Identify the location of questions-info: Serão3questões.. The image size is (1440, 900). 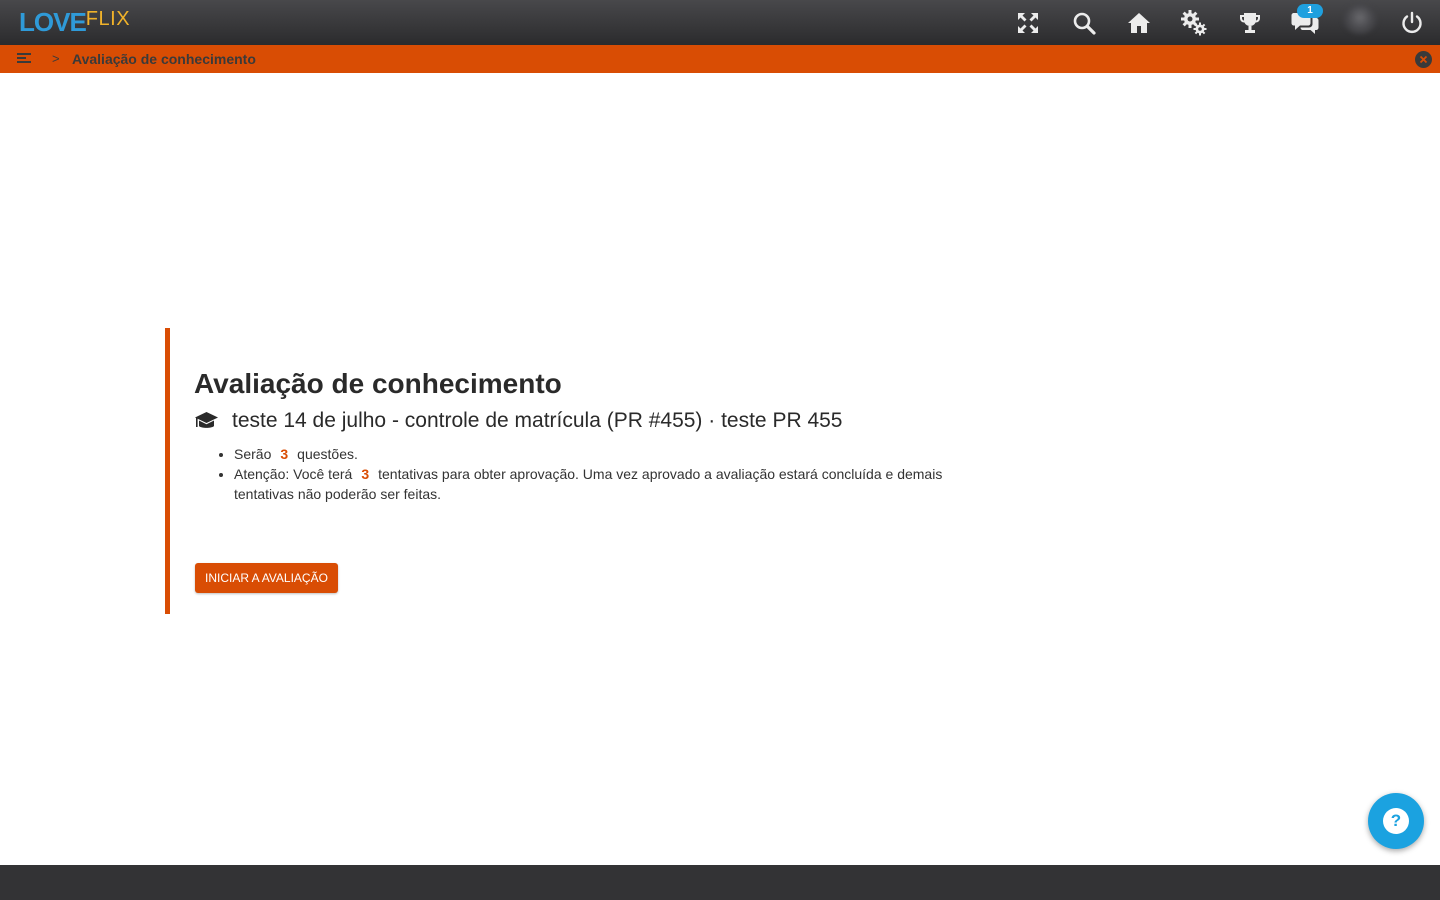
(602, 454).